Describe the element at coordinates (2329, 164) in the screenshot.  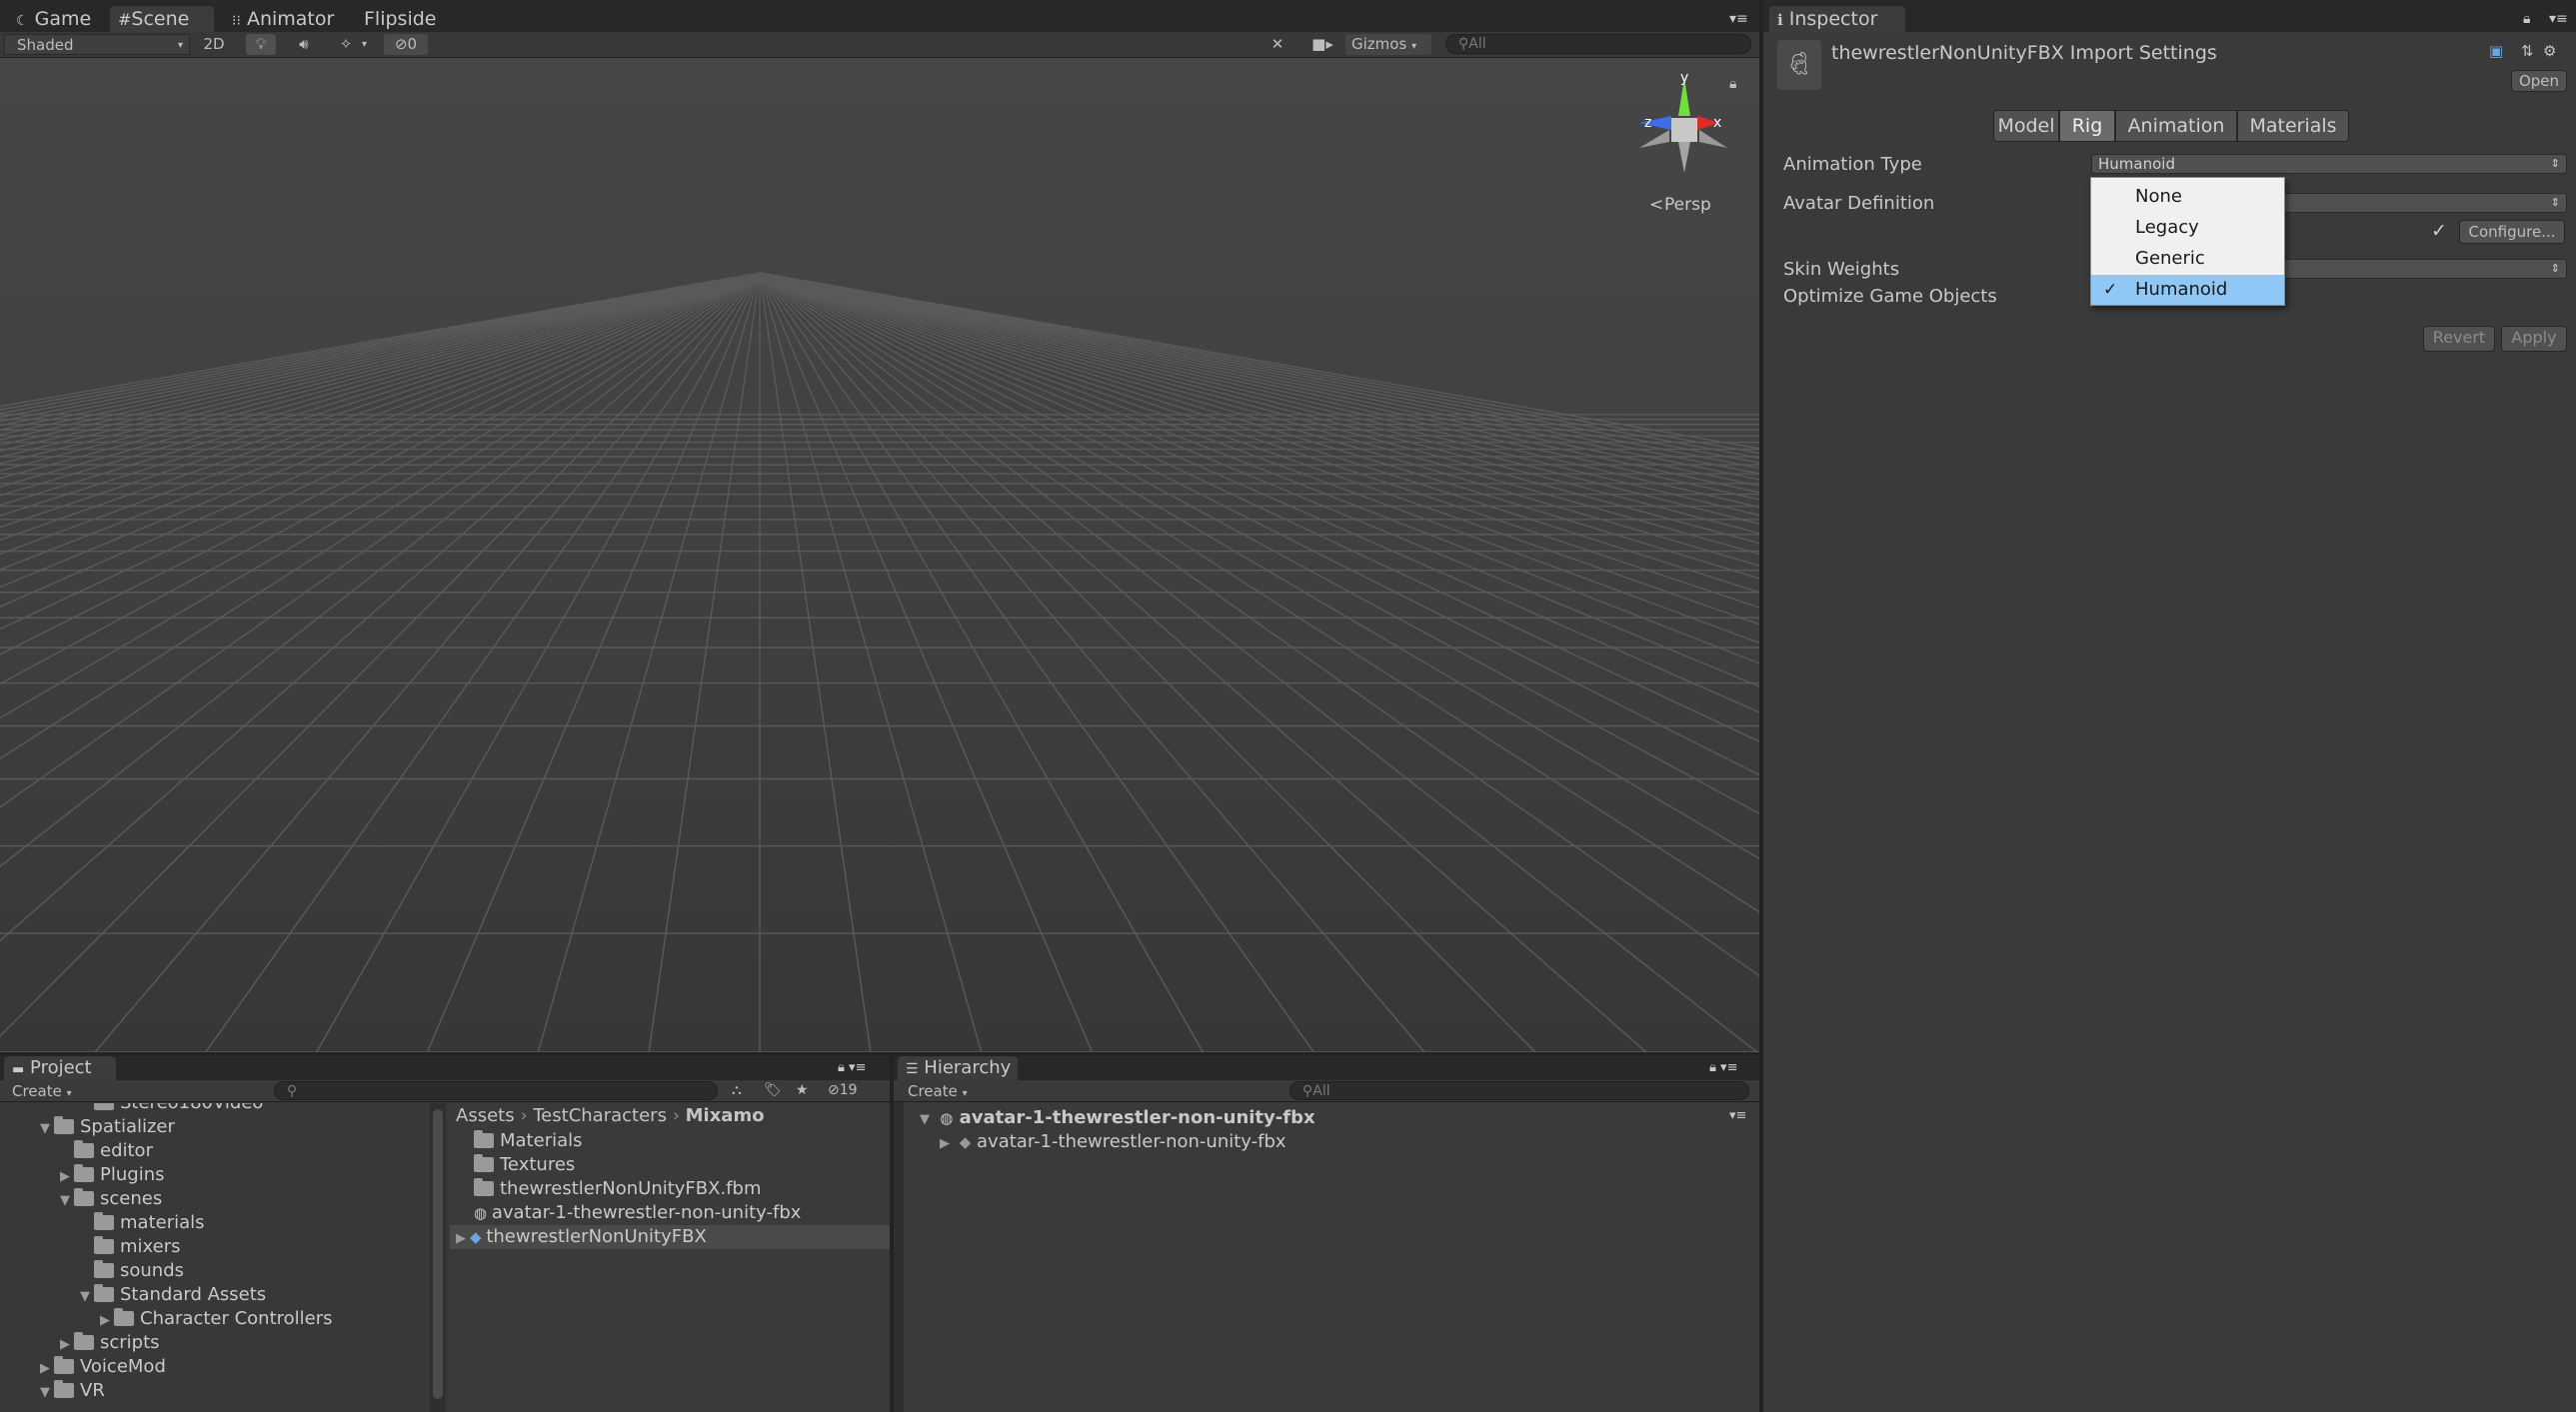
I see `animation-type-dropdown: Humanoid ⇕` at that location.